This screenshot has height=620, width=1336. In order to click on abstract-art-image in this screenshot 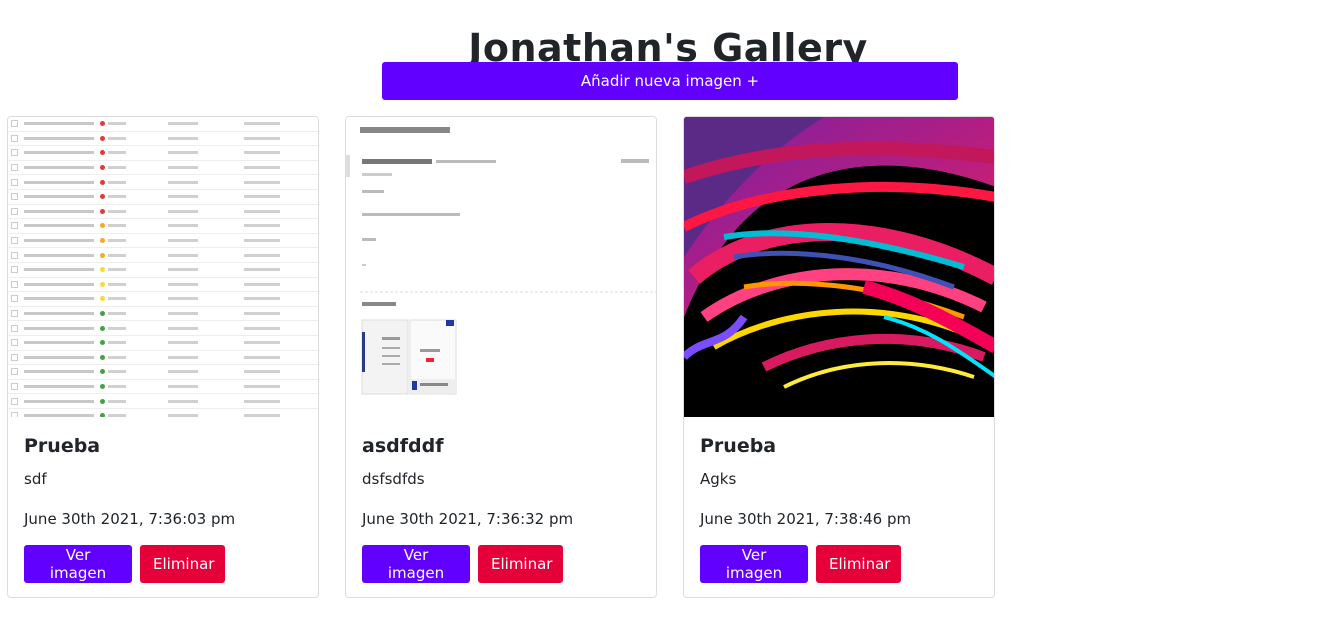, I will do `click(839, 267)`.